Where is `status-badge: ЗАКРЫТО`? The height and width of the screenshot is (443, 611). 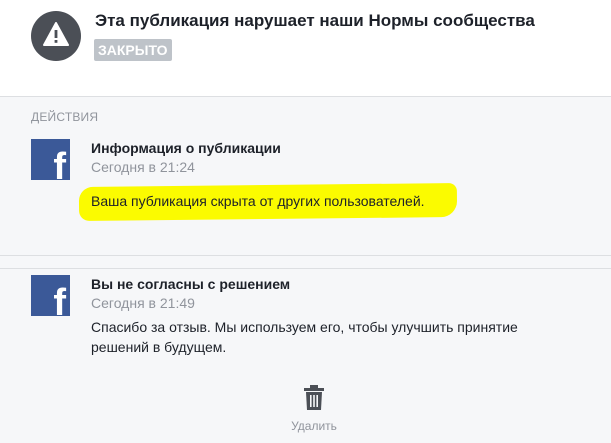 status-badge: ЗАКРЫТО is located at coordinates (133, 50).